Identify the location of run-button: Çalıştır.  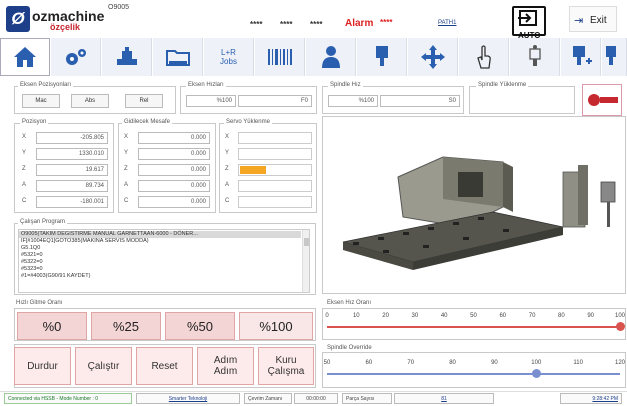
(103, 366).